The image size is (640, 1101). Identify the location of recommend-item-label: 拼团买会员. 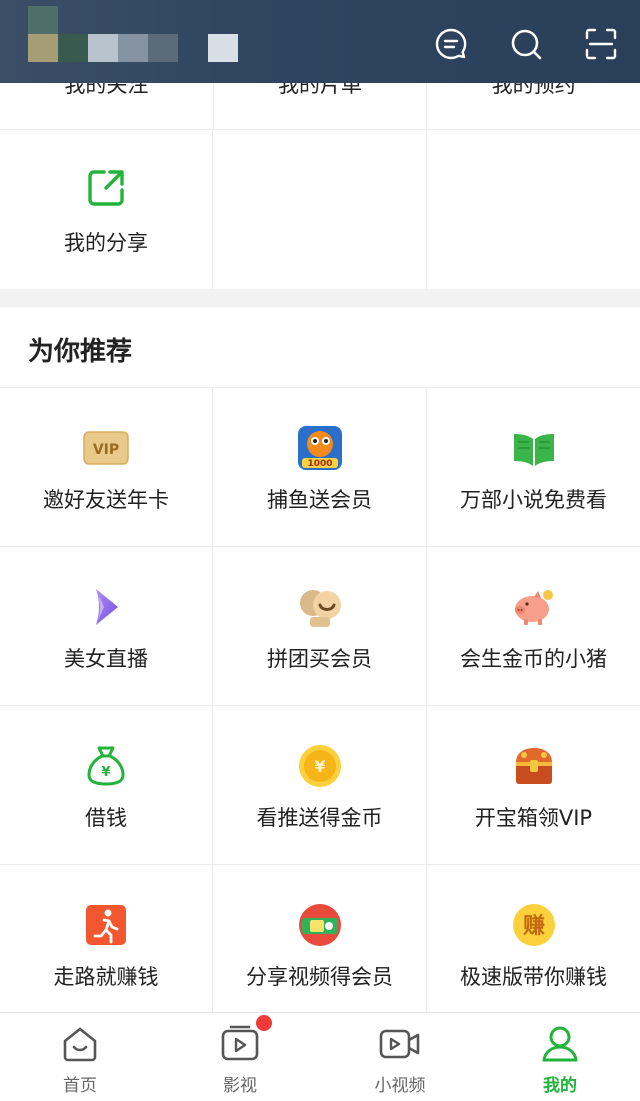
(319, 659).